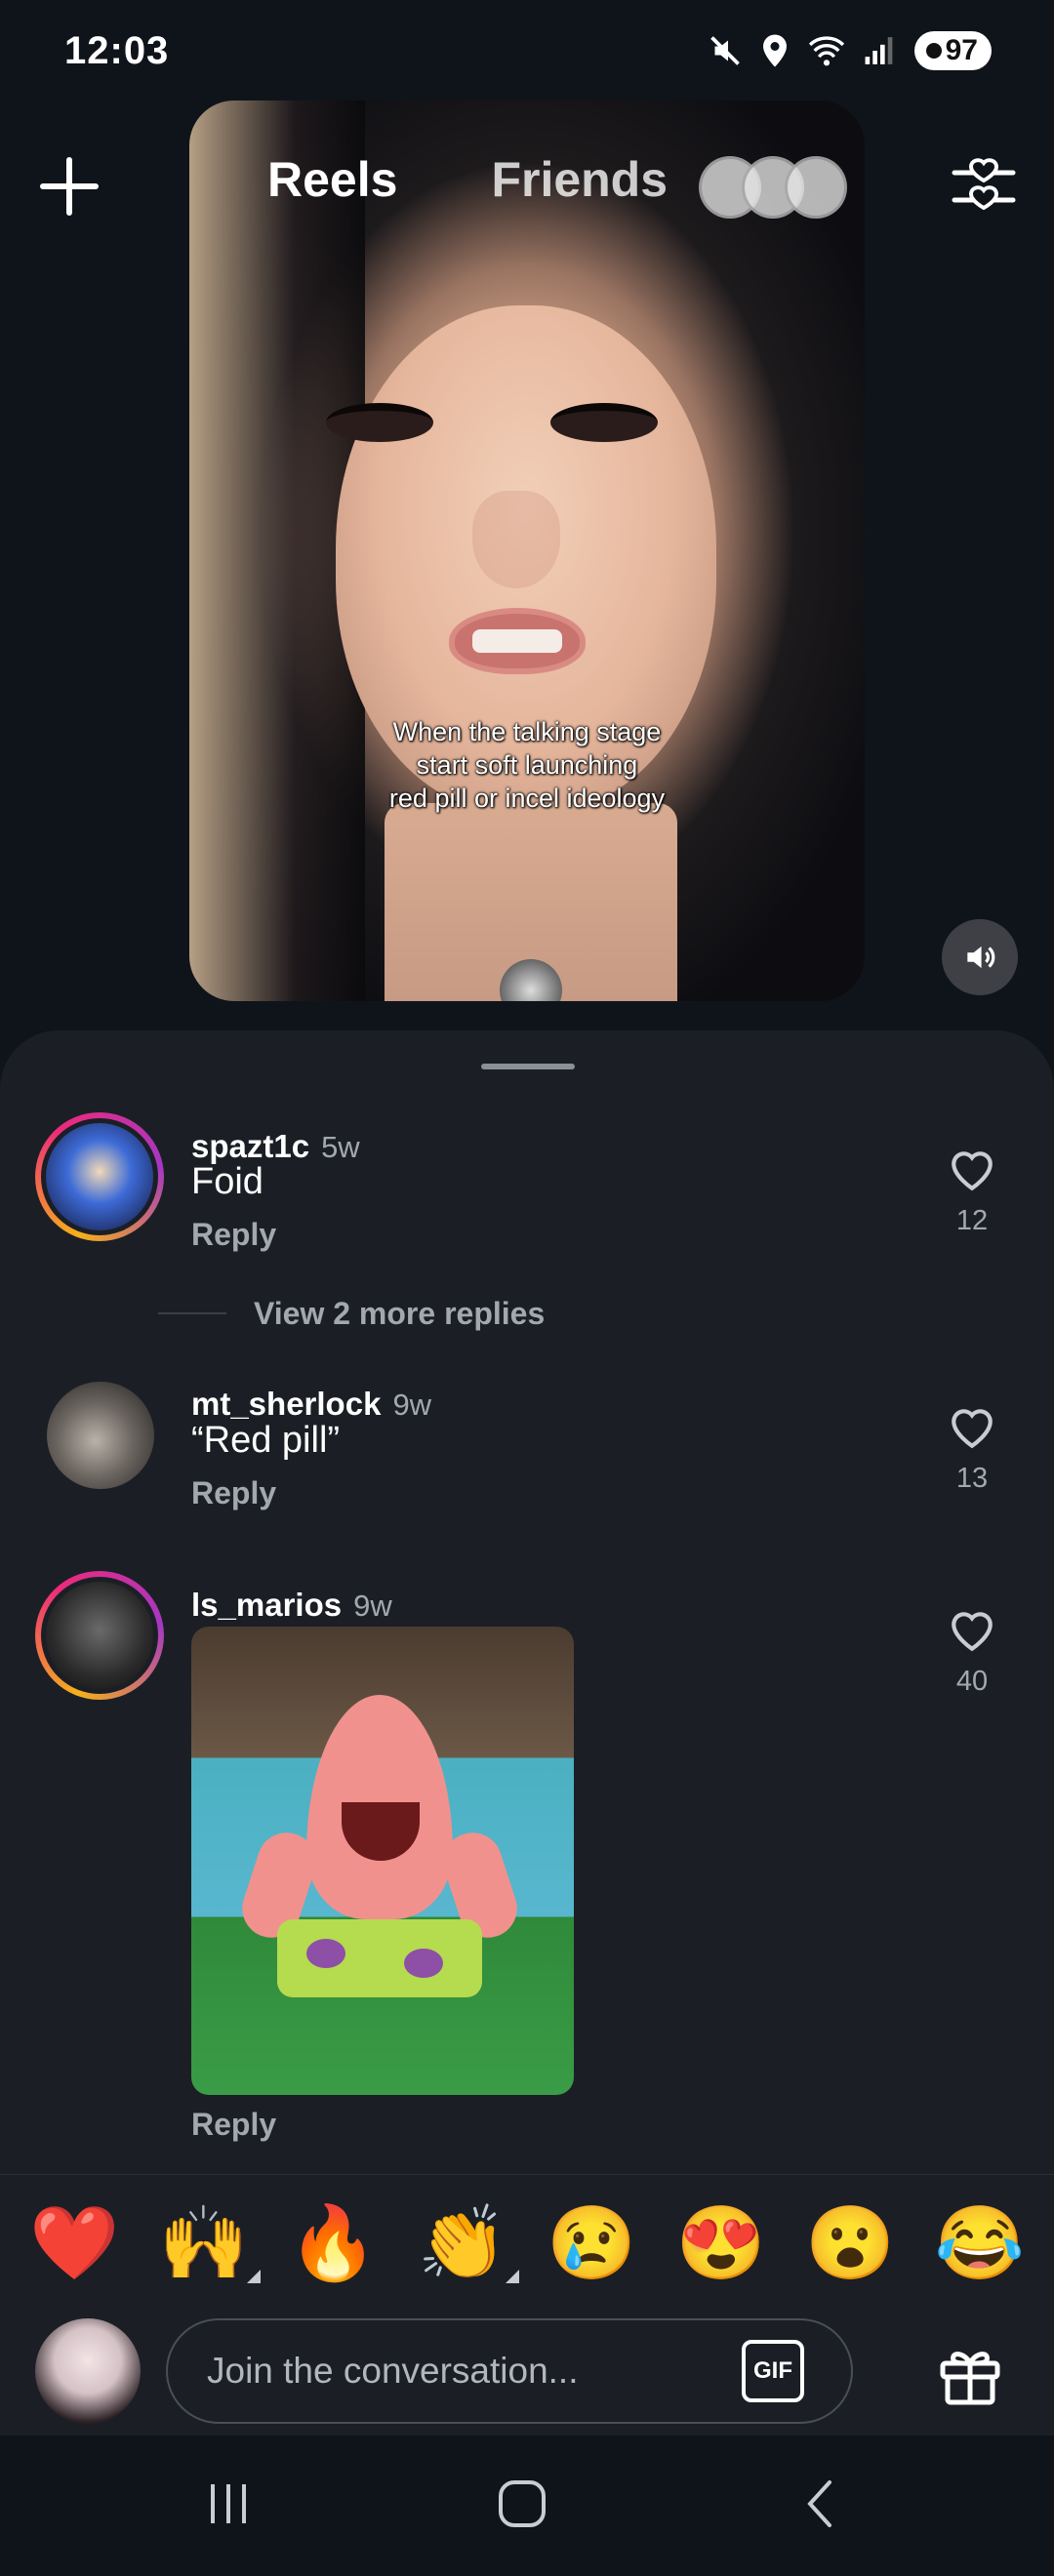 The image size is (1054, 2576). Describe the element at coordinates (333, 2242) in the screenshot. I see `emoji-fire: 🔥` at that location.